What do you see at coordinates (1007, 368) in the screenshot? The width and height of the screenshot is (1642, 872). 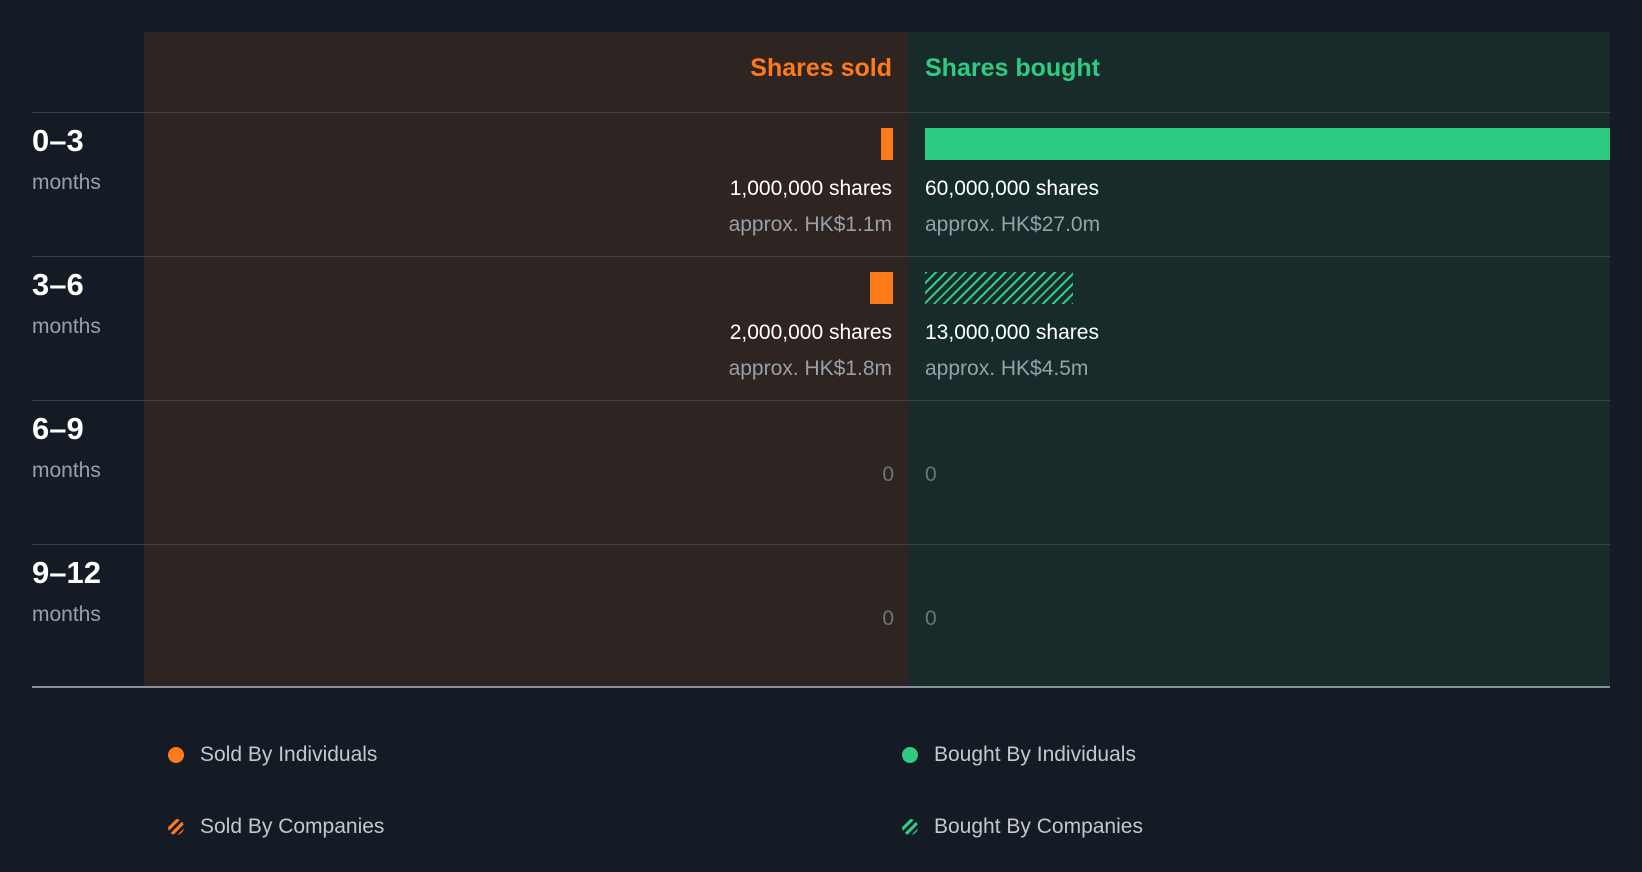 I see `bought-value-label: approx. HK$4.5m` at bounding box center [1007, 368].